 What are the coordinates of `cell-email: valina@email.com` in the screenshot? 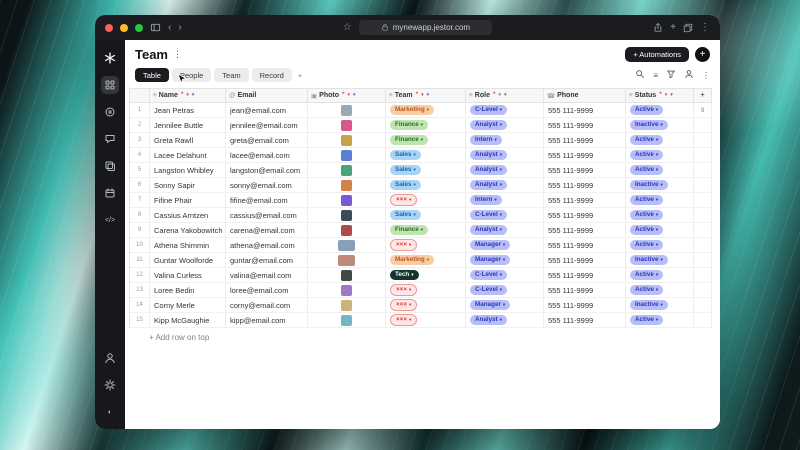 It's located at (267, 275).